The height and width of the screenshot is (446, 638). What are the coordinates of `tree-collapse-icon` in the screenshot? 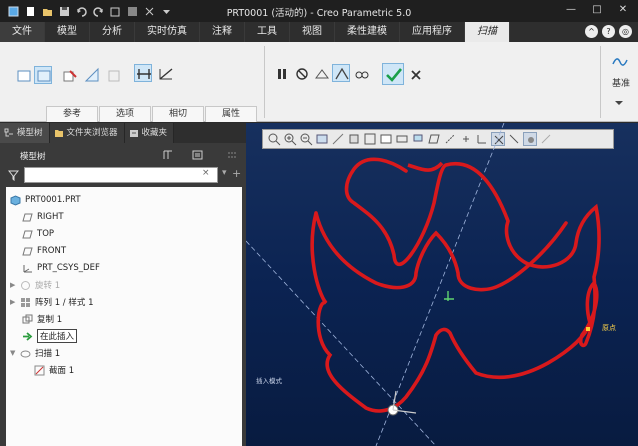 It's located at (232, 156).